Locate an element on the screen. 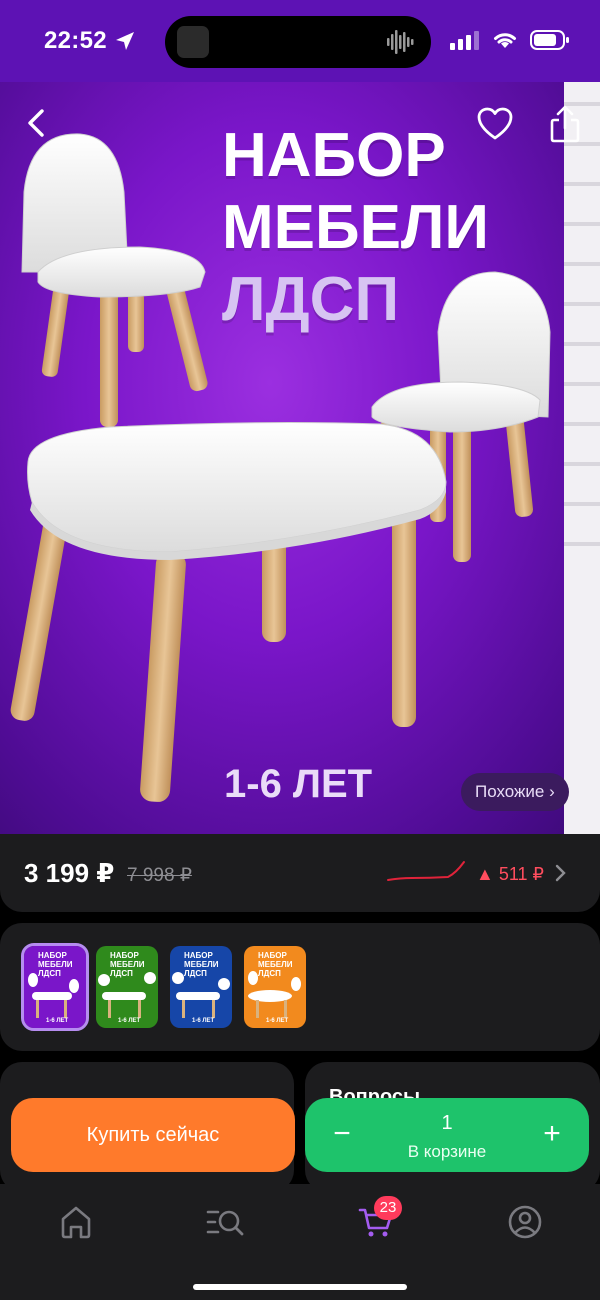 The image size is (600, 1300). chevron-right-icon is located at coordinates (561, 873).